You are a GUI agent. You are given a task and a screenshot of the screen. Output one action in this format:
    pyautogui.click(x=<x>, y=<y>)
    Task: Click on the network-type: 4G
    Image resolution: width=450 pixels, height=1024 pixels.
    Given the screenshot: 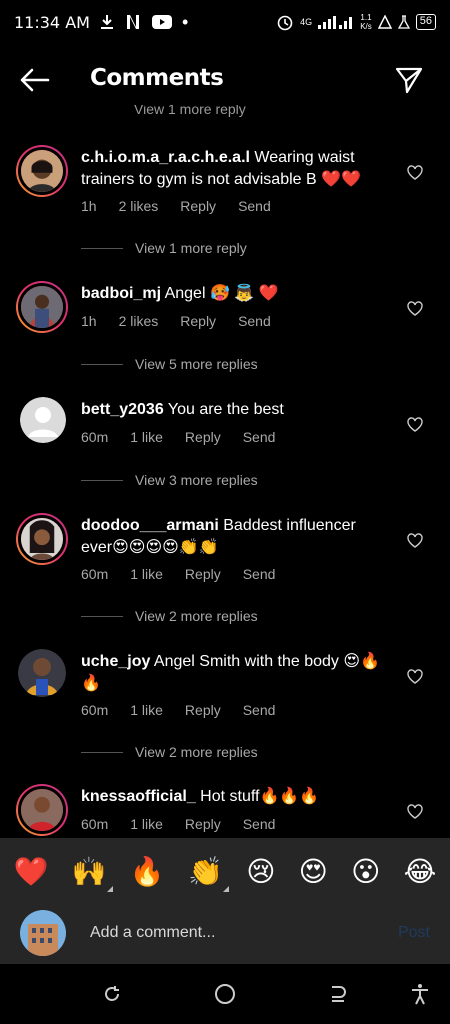 What is the action you would take?
    pyautogui.click(x=306, y=22)
    